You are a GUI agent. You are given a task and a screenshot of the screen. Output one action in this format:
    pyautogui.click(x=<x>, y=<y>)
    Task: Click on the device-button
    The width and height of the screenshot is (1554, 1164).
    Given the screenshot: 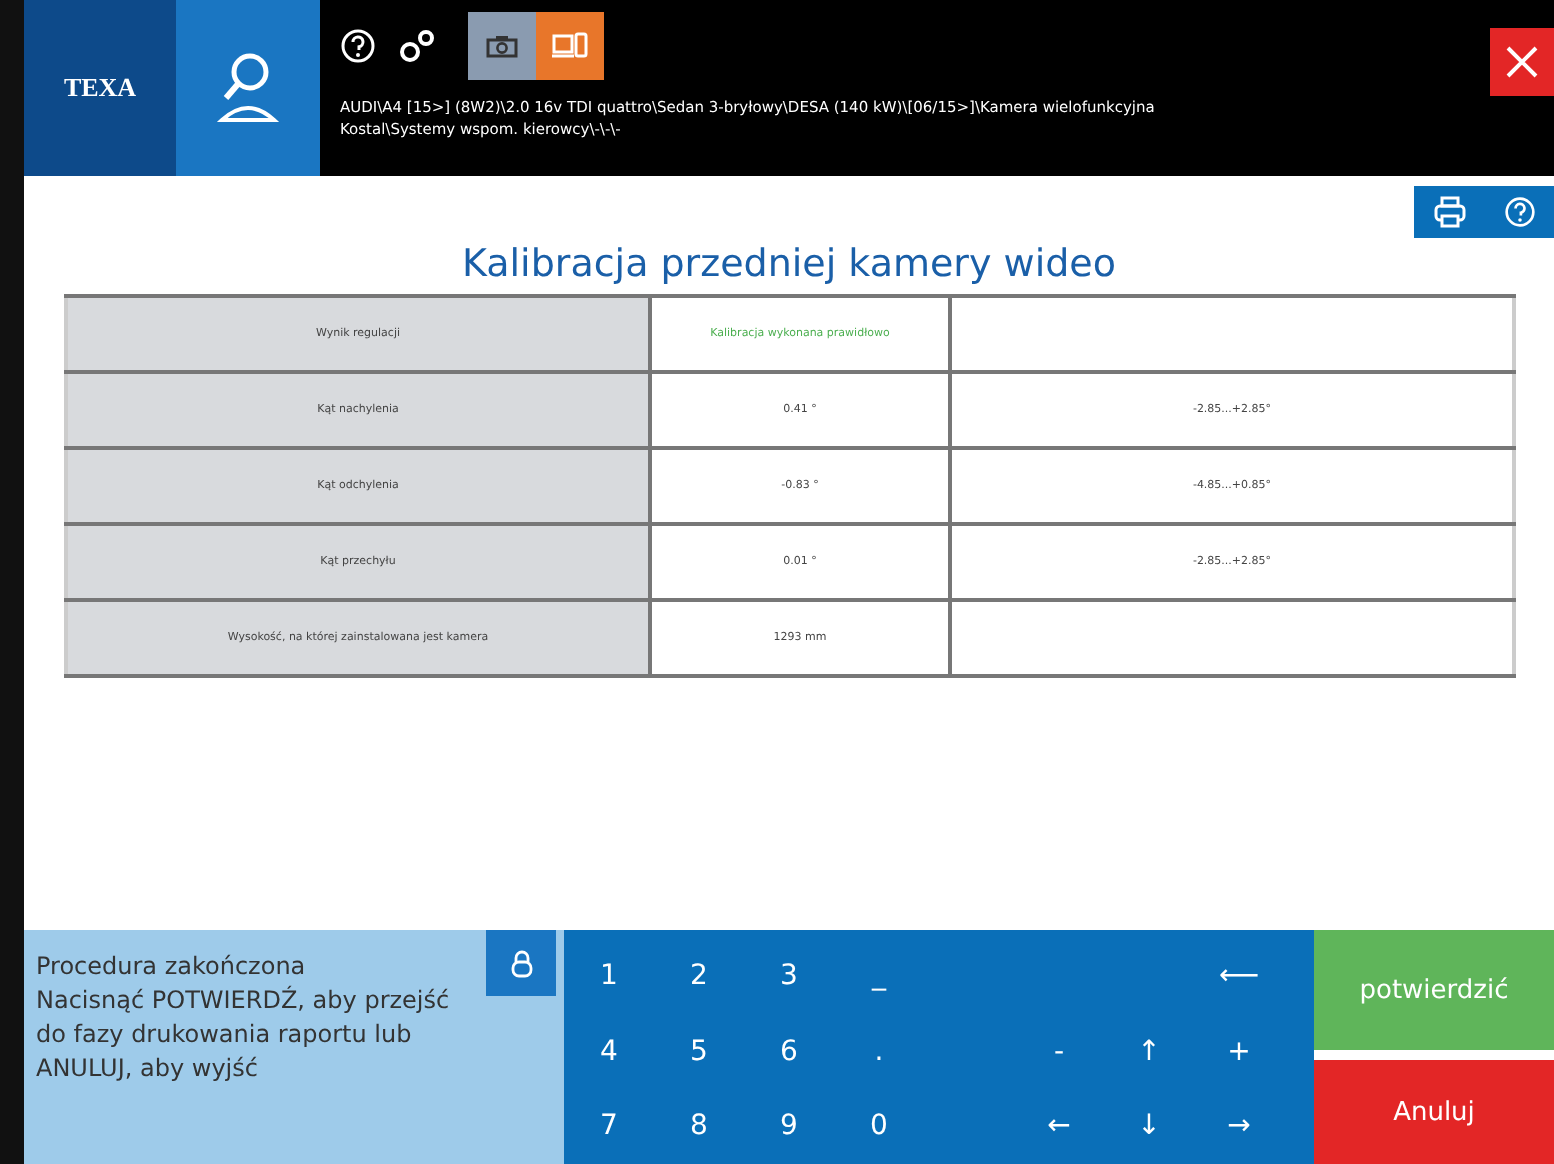 What is the action you would take?
    pyautogui.click(x=570, y=46)
    